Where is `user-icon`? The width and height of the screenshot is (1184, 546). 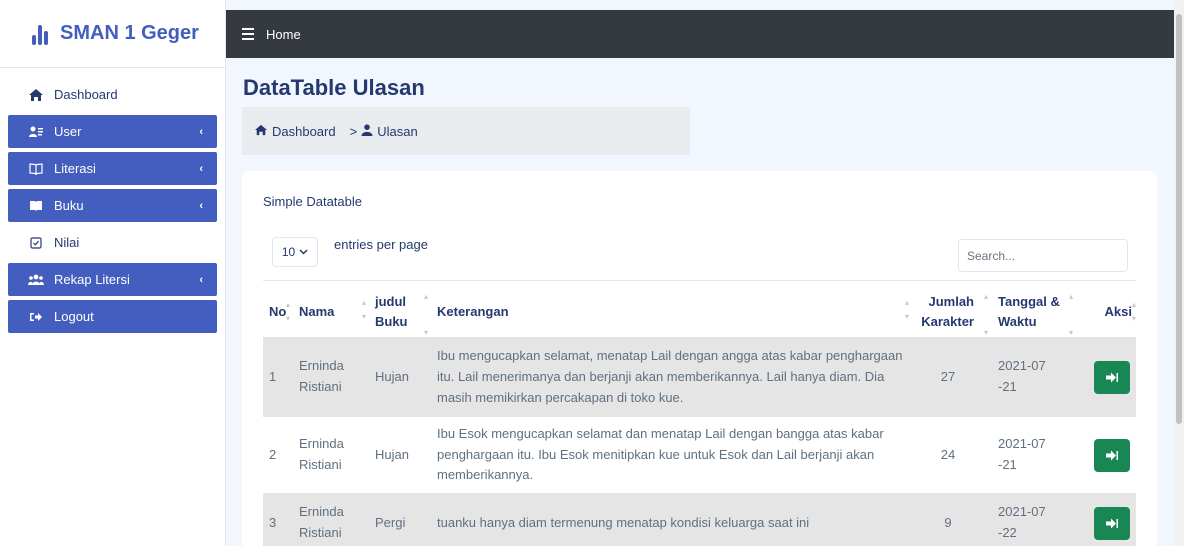 user-icon is located at coordinates (367, 131).